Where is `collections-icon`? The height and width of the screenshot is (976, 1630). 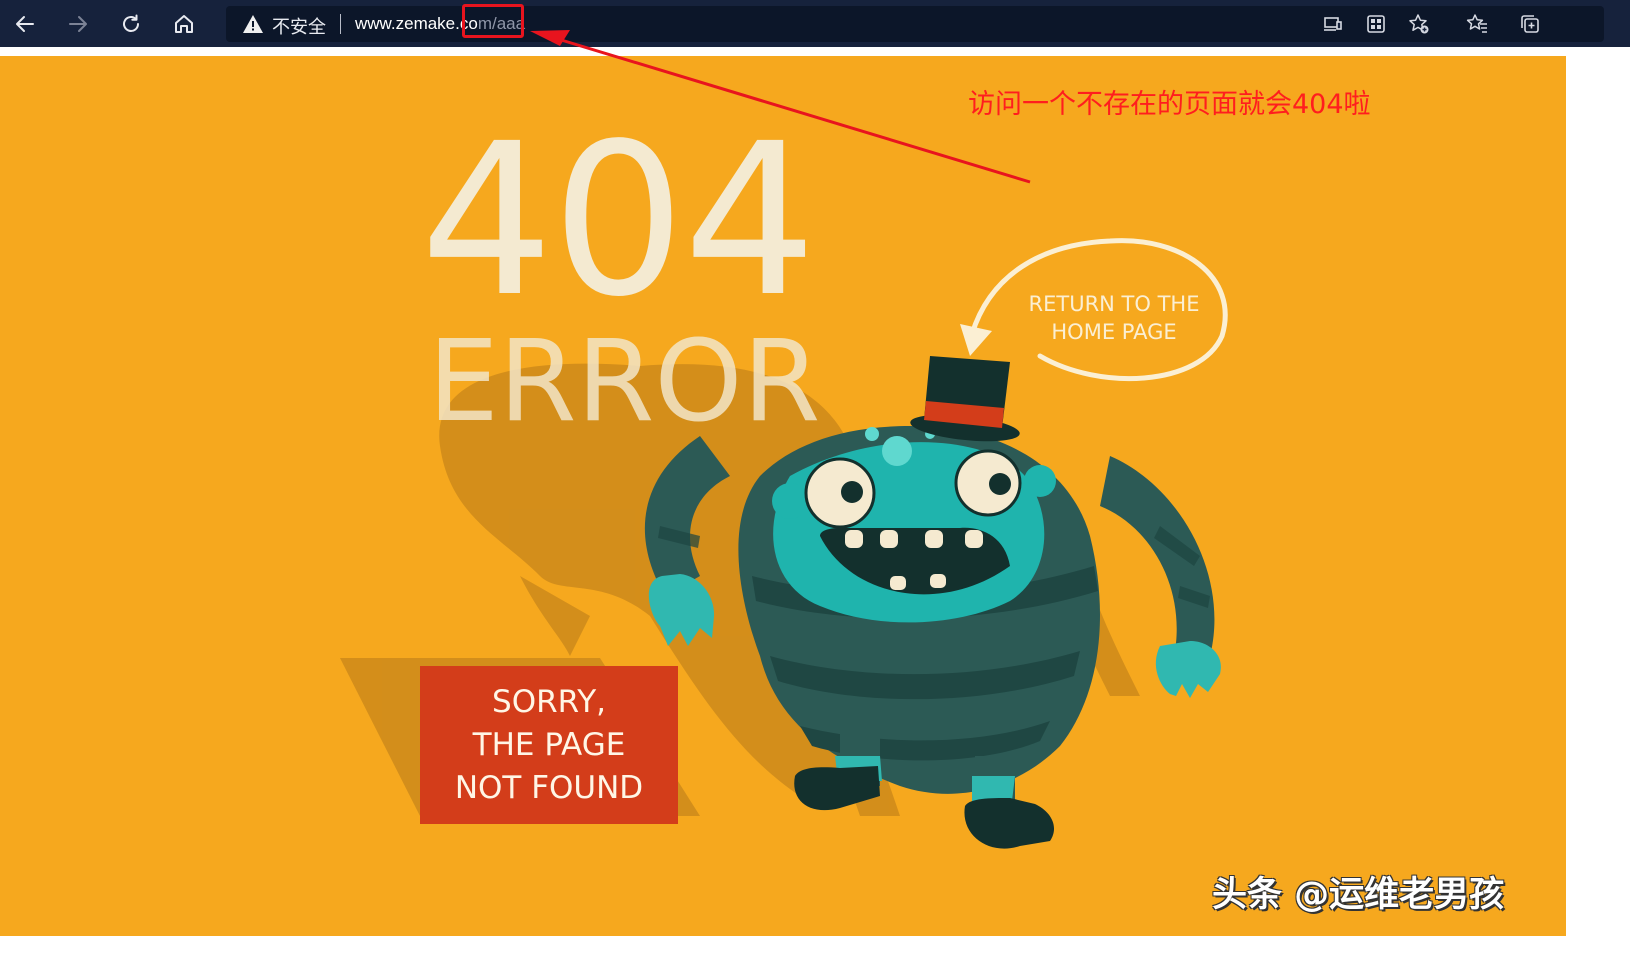
collections-icon is located at coordinates (1530, 24).